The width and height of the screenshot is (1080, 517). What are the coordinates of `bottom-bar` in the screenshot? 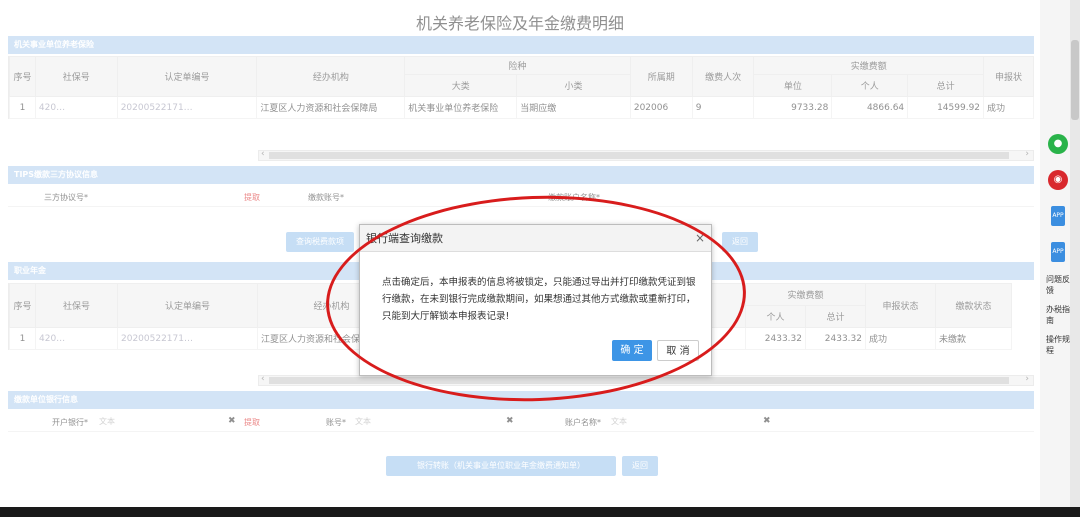 It's located at (540, 512).